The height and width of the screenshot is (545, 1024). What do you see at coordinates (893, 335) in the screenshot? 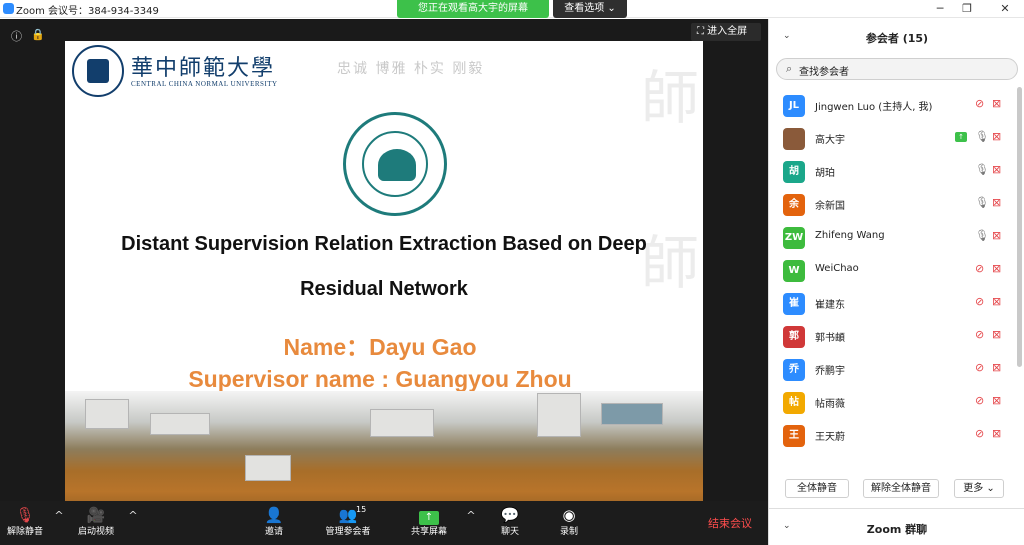
I see `participant-row: 郭郭书頔 ⊘ ⊠` at bounding box center [893, 335].